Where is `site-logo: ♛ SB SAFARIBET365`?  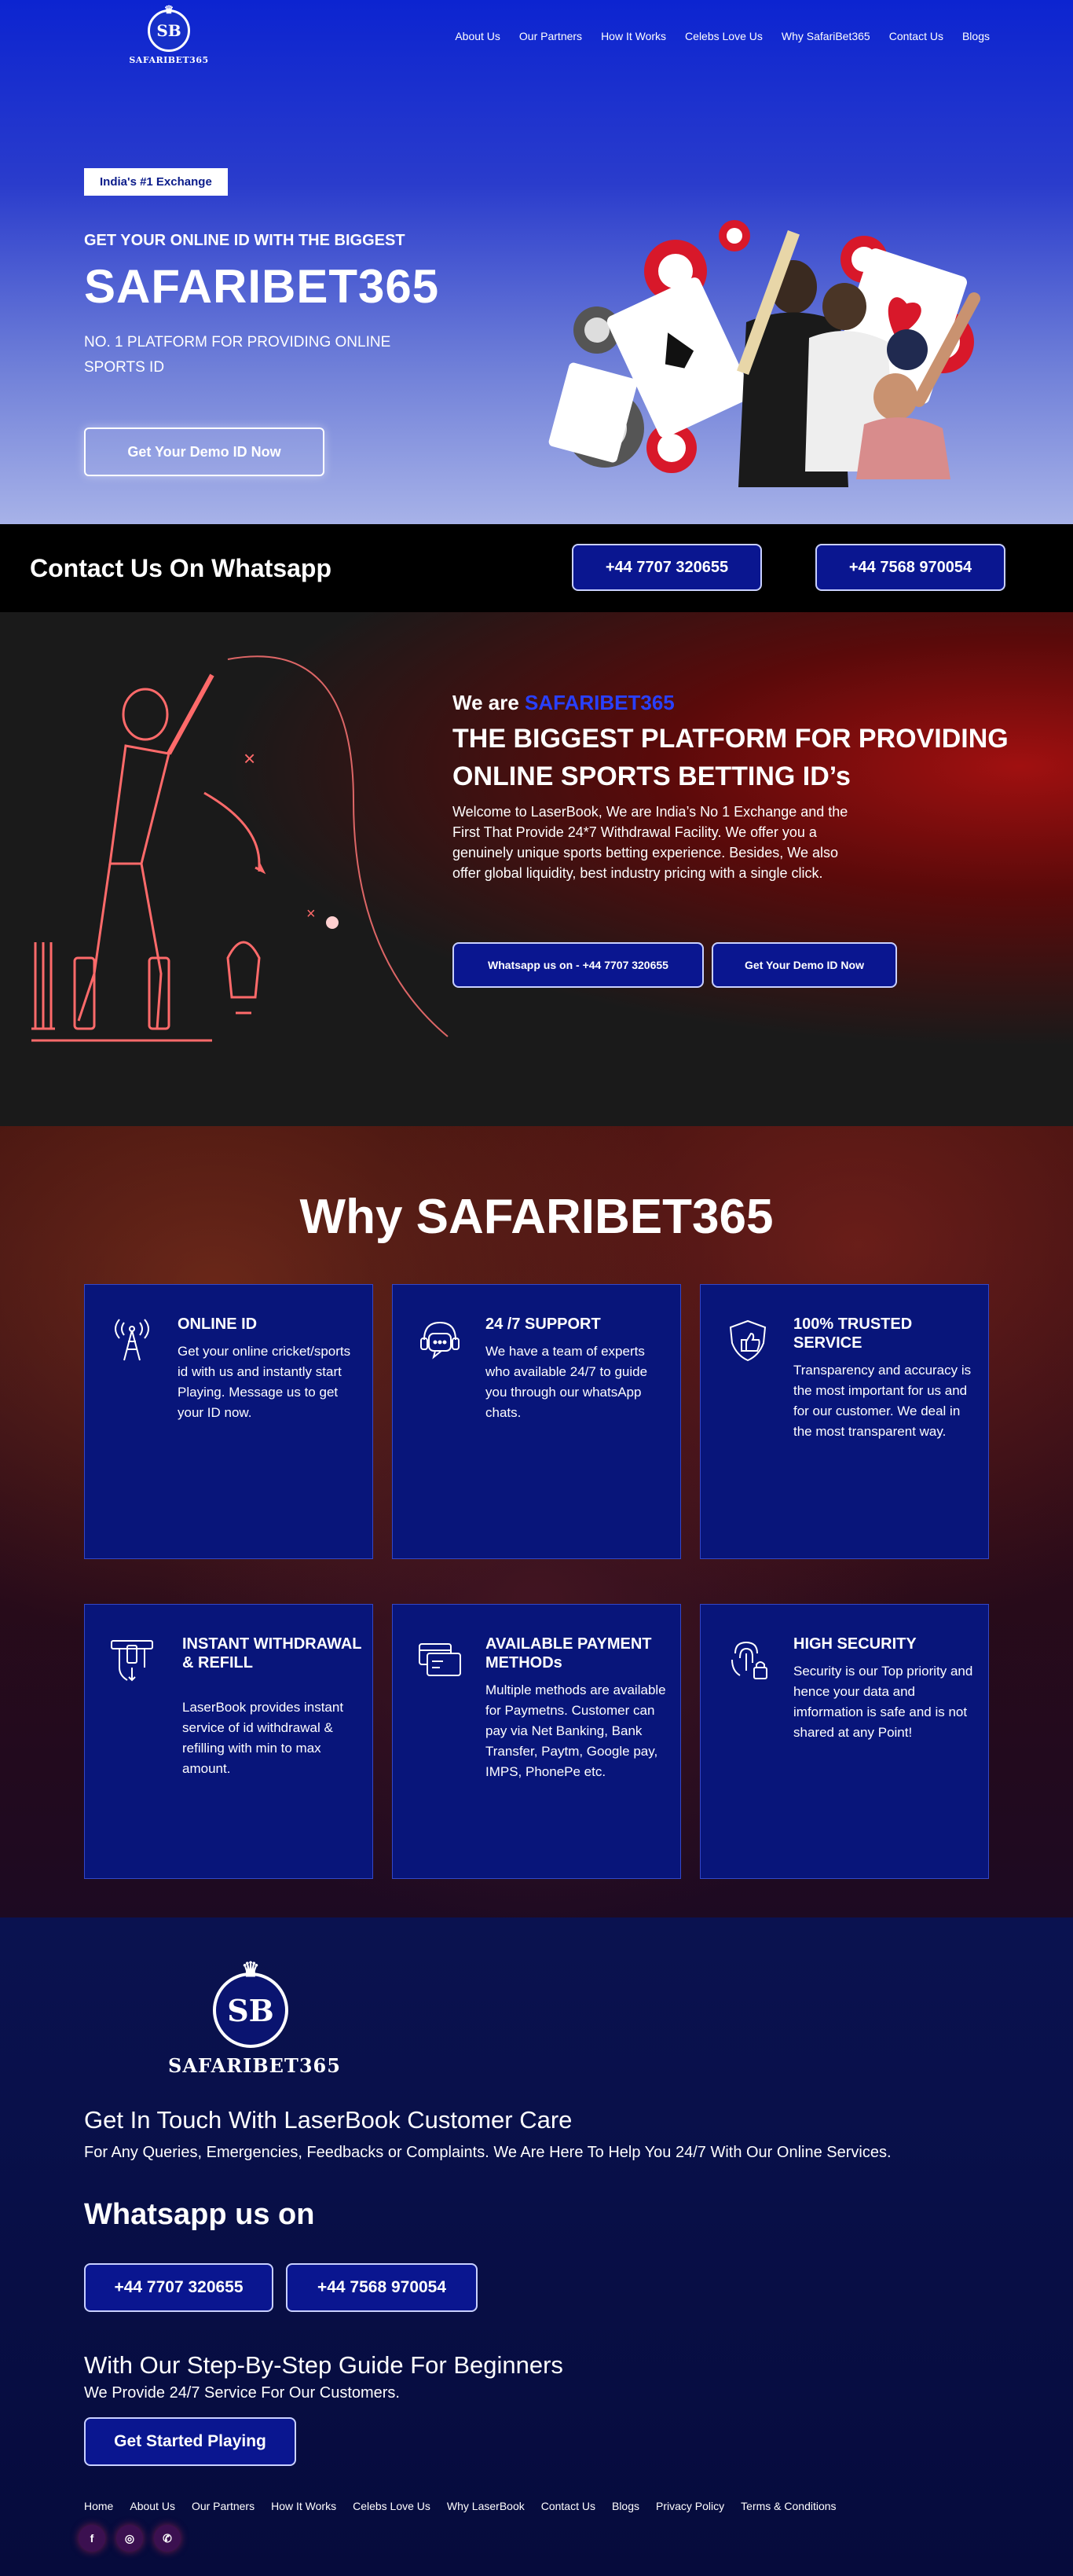
site-logo: ♛ SB SAFARIBET365 is located at coordinates (169, 34).